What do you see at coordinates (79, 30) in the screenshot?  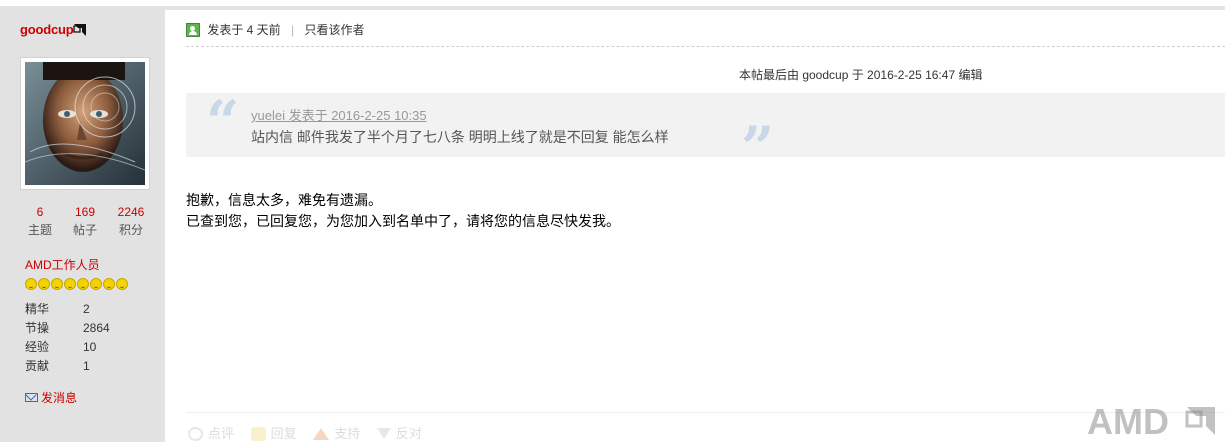 I see `amd-logo-icon` at bounding box center [79, 30].